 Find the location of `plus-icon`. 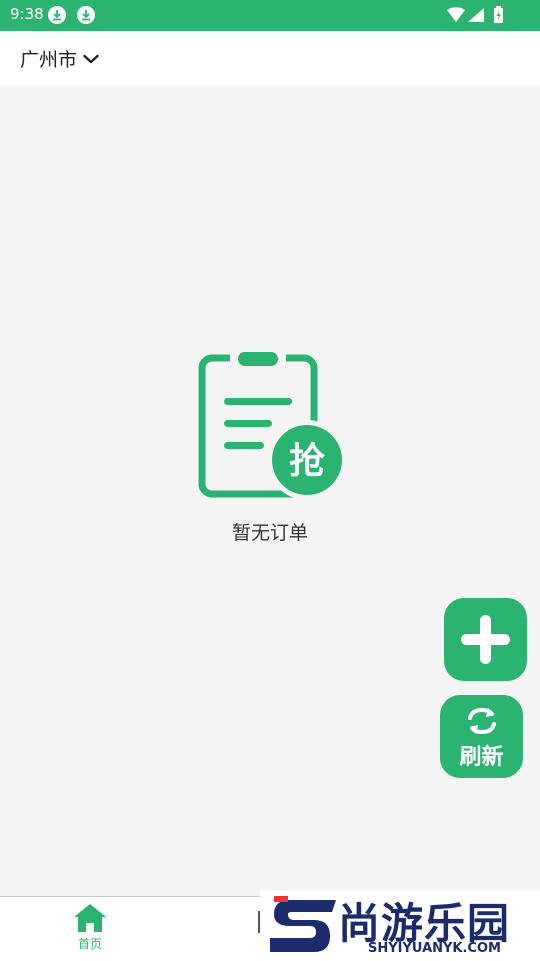

plus-icon is located at coordinates (485, 639).